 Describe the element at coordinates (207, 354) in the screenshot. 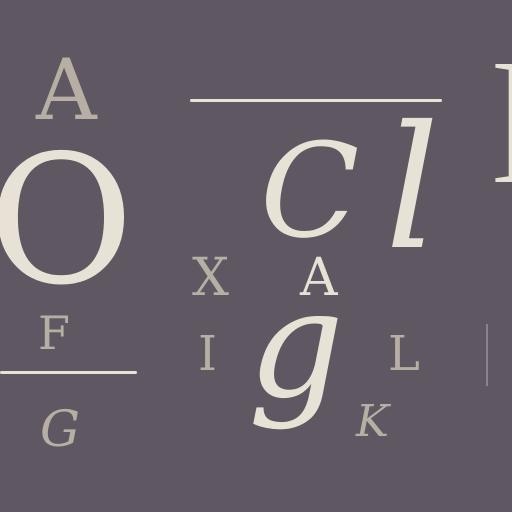

I see `glyph-i-mid: I` at that location.